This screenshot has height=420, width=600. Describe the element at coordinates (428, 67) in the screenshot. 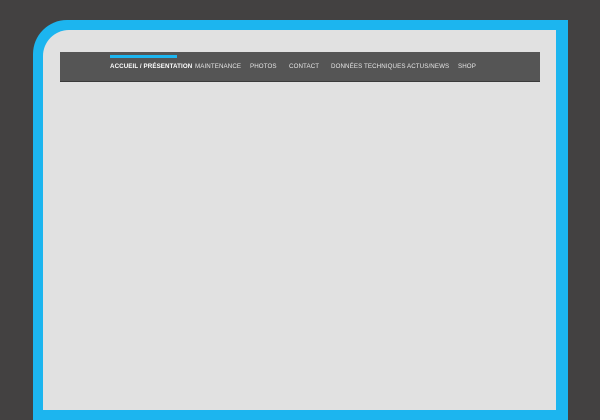

I see `nav-item-actus-news: ACTUS/NEWS` at that location.